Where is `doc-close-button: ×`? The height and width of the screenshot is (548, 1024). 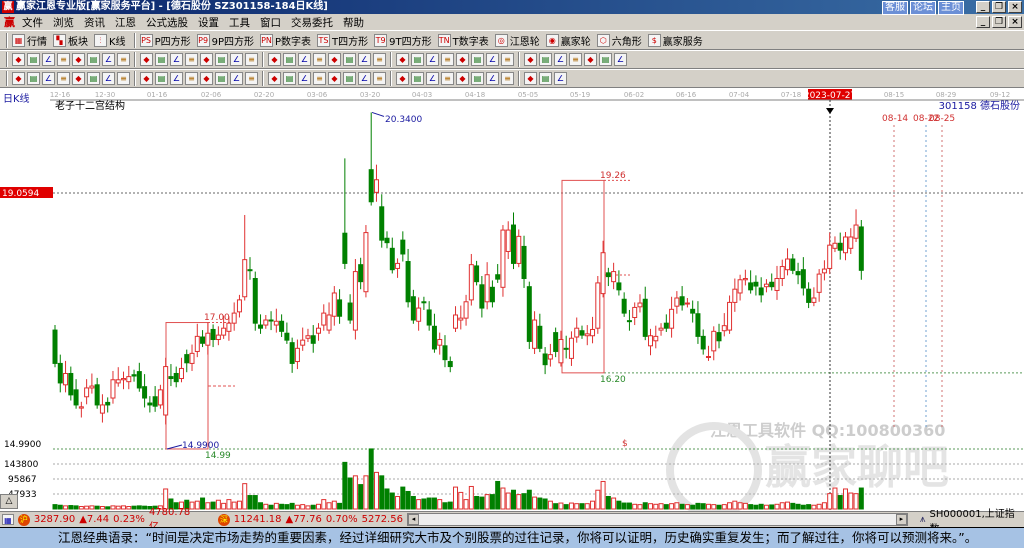 doc-close-button: × is located at coordinates (1015, 22).